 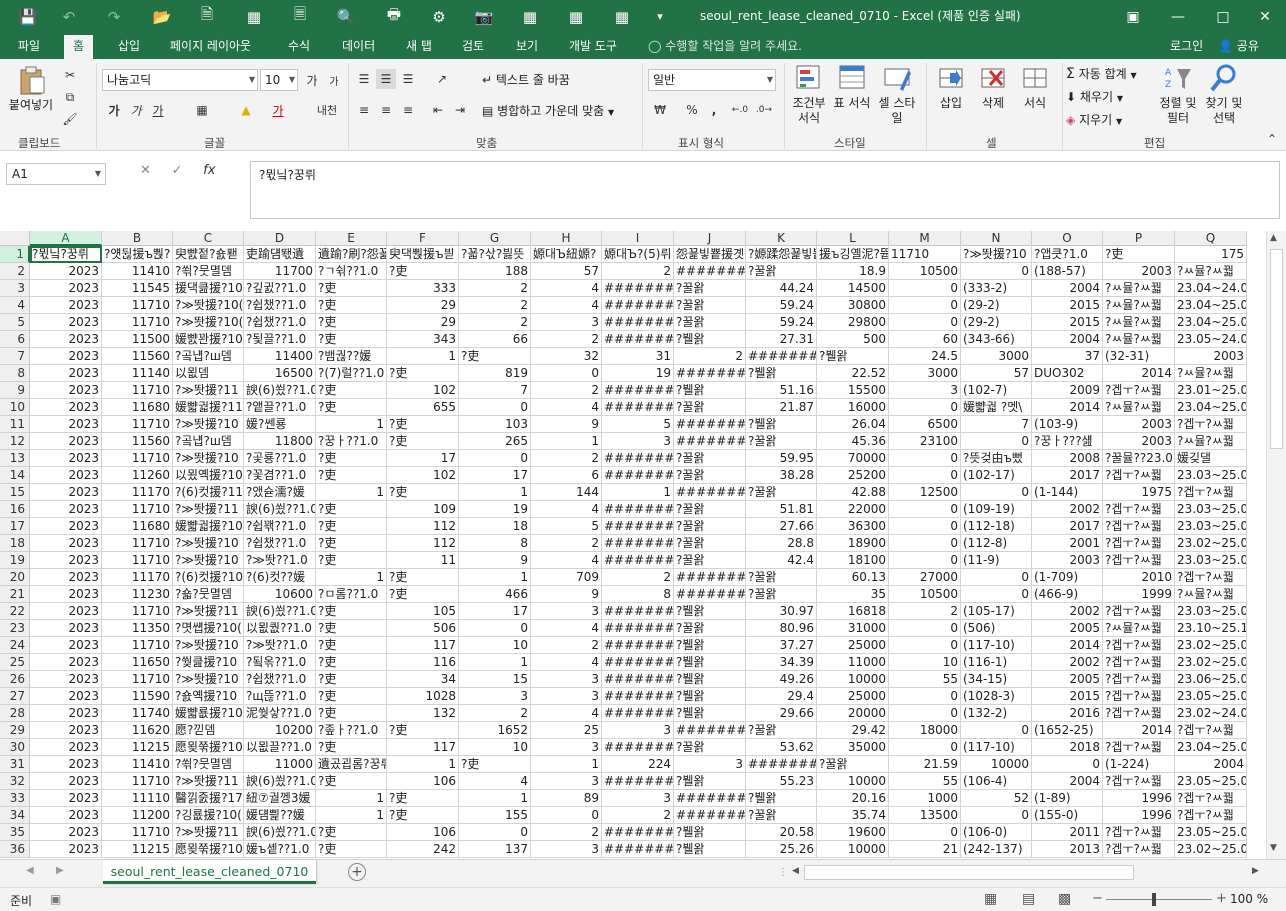 I want to click on cell-f36: 242, so click(x=423, y=849).